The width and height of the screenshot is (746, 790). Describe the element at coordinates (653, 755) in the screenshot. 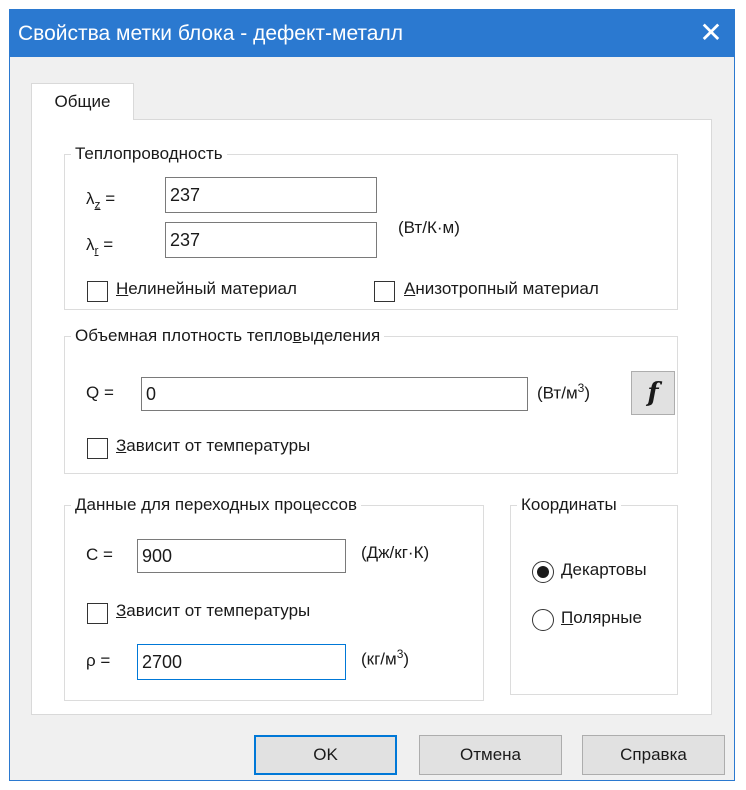

I see `help-button: Справка` at that location.